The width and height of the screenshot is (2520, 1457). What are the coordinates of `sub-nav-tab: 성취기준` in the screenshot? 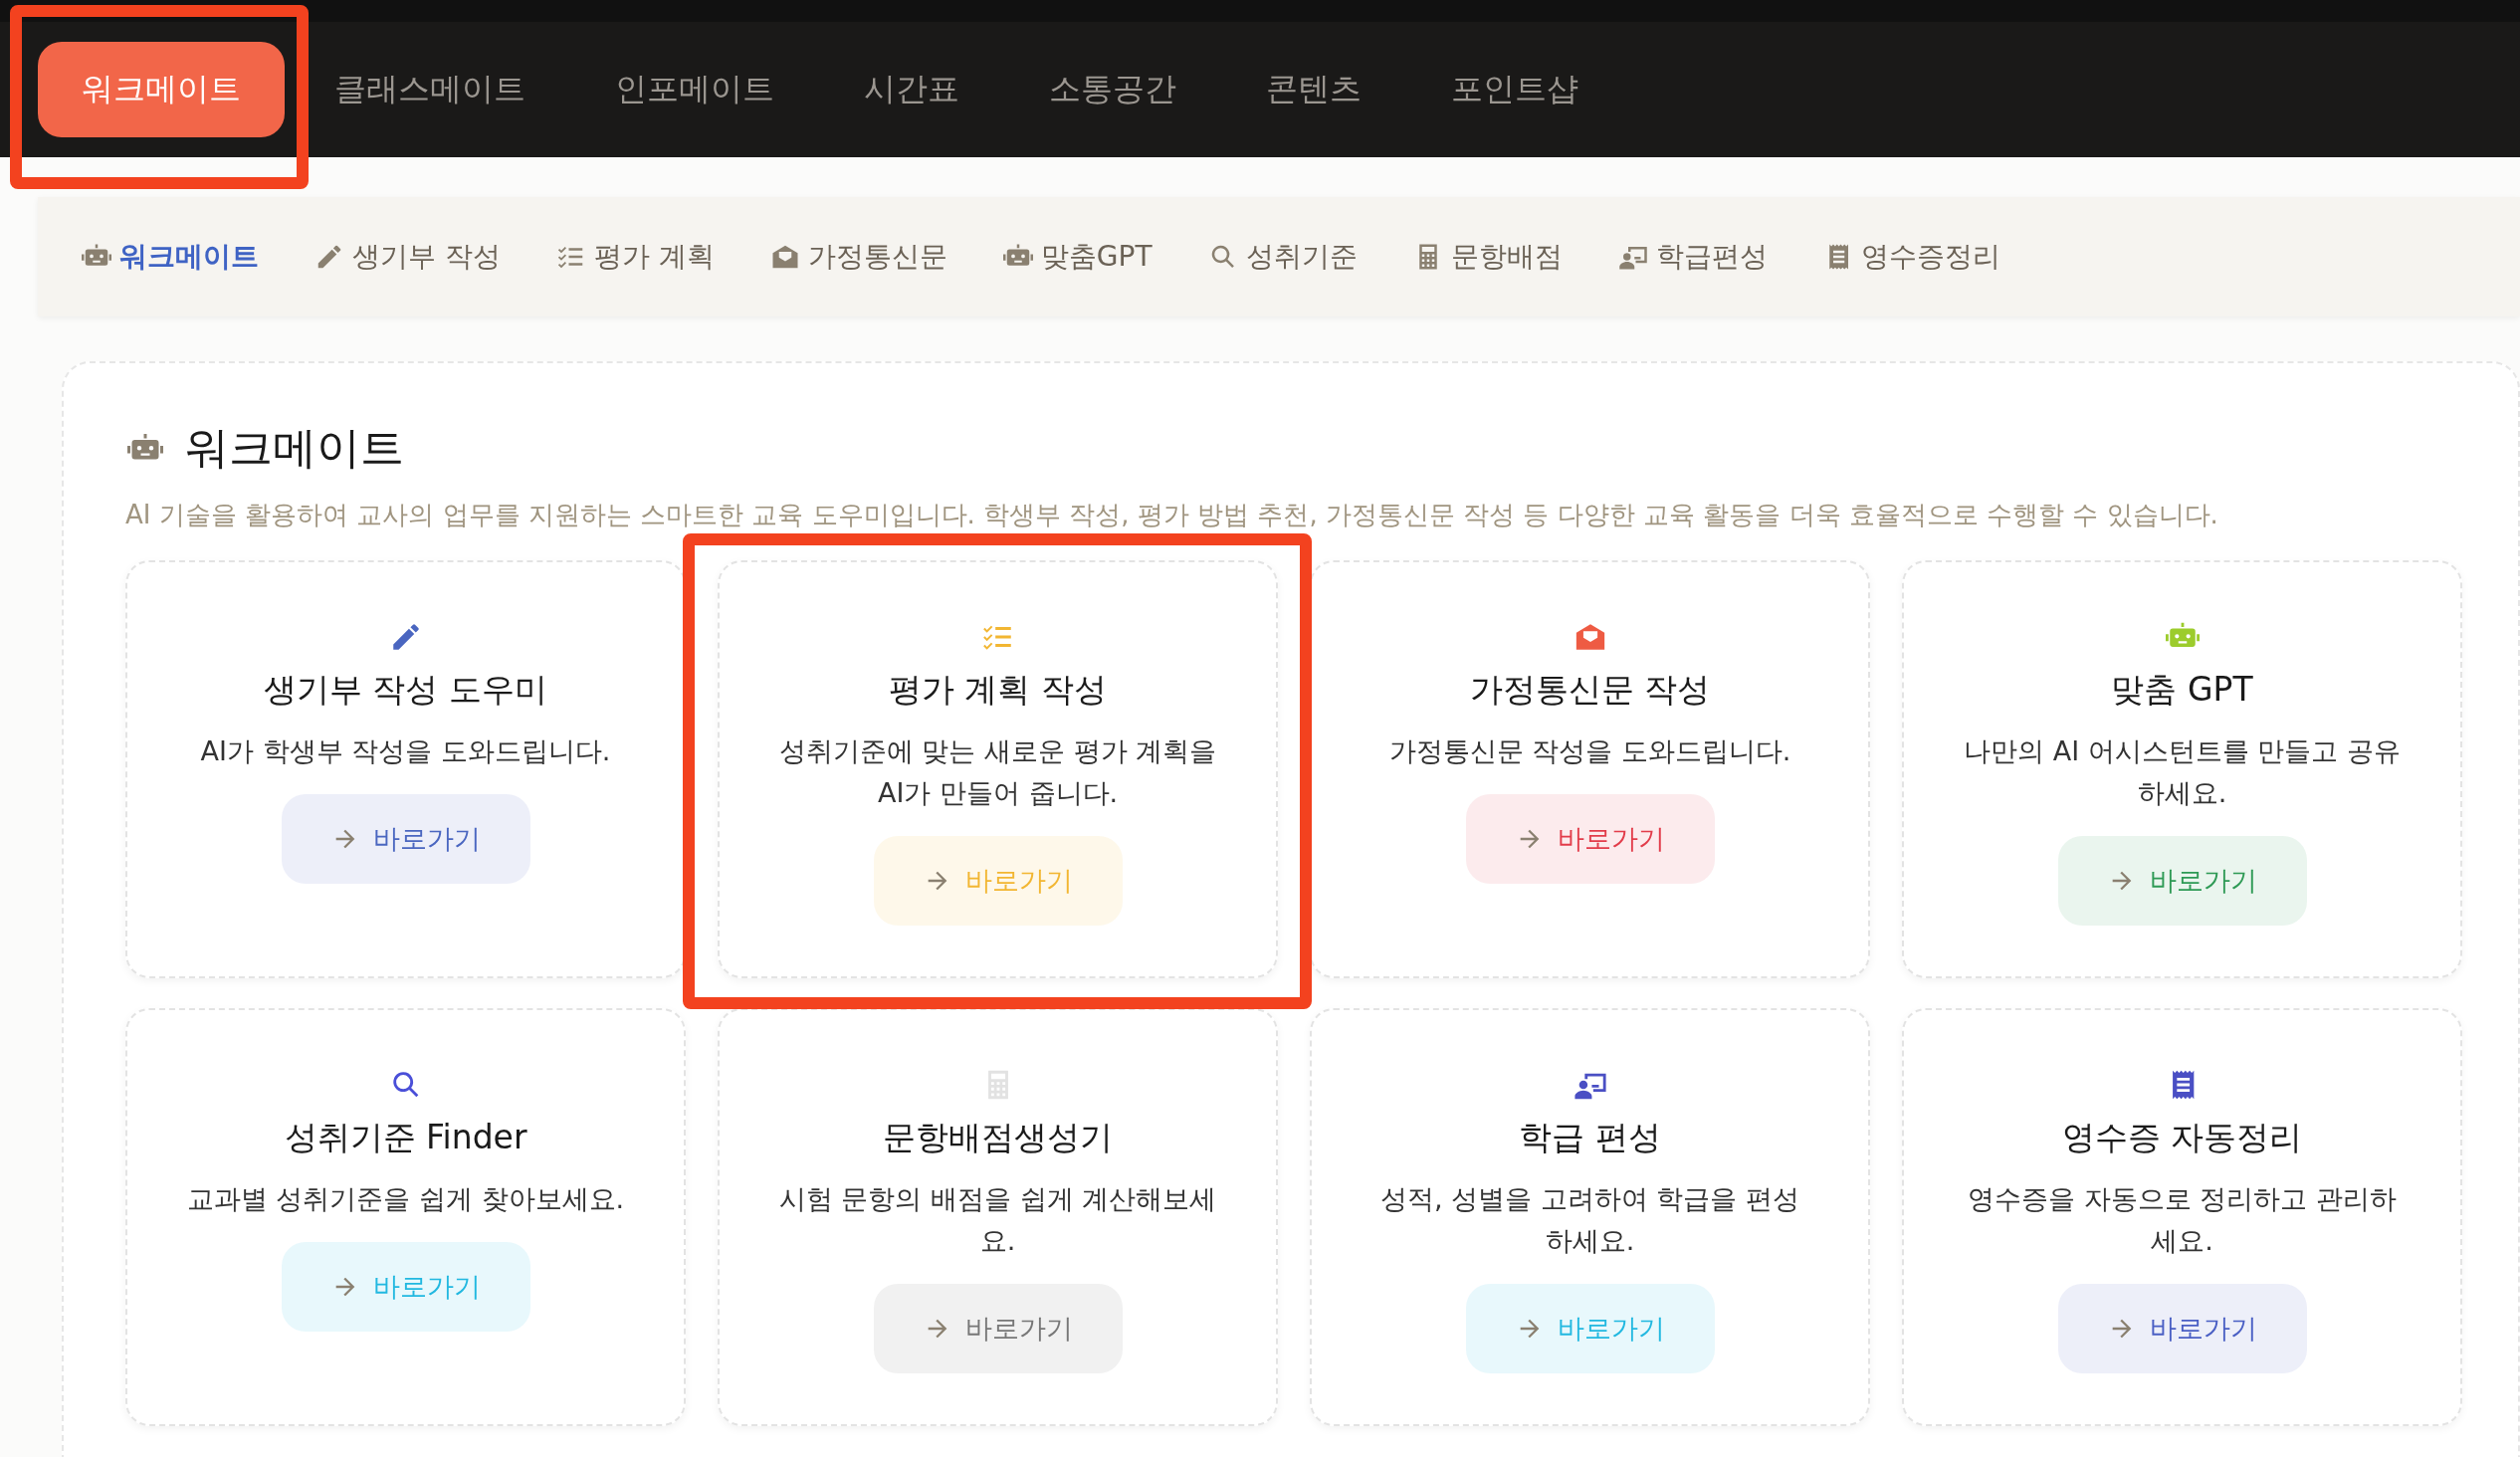 It's located at (1282, 257).